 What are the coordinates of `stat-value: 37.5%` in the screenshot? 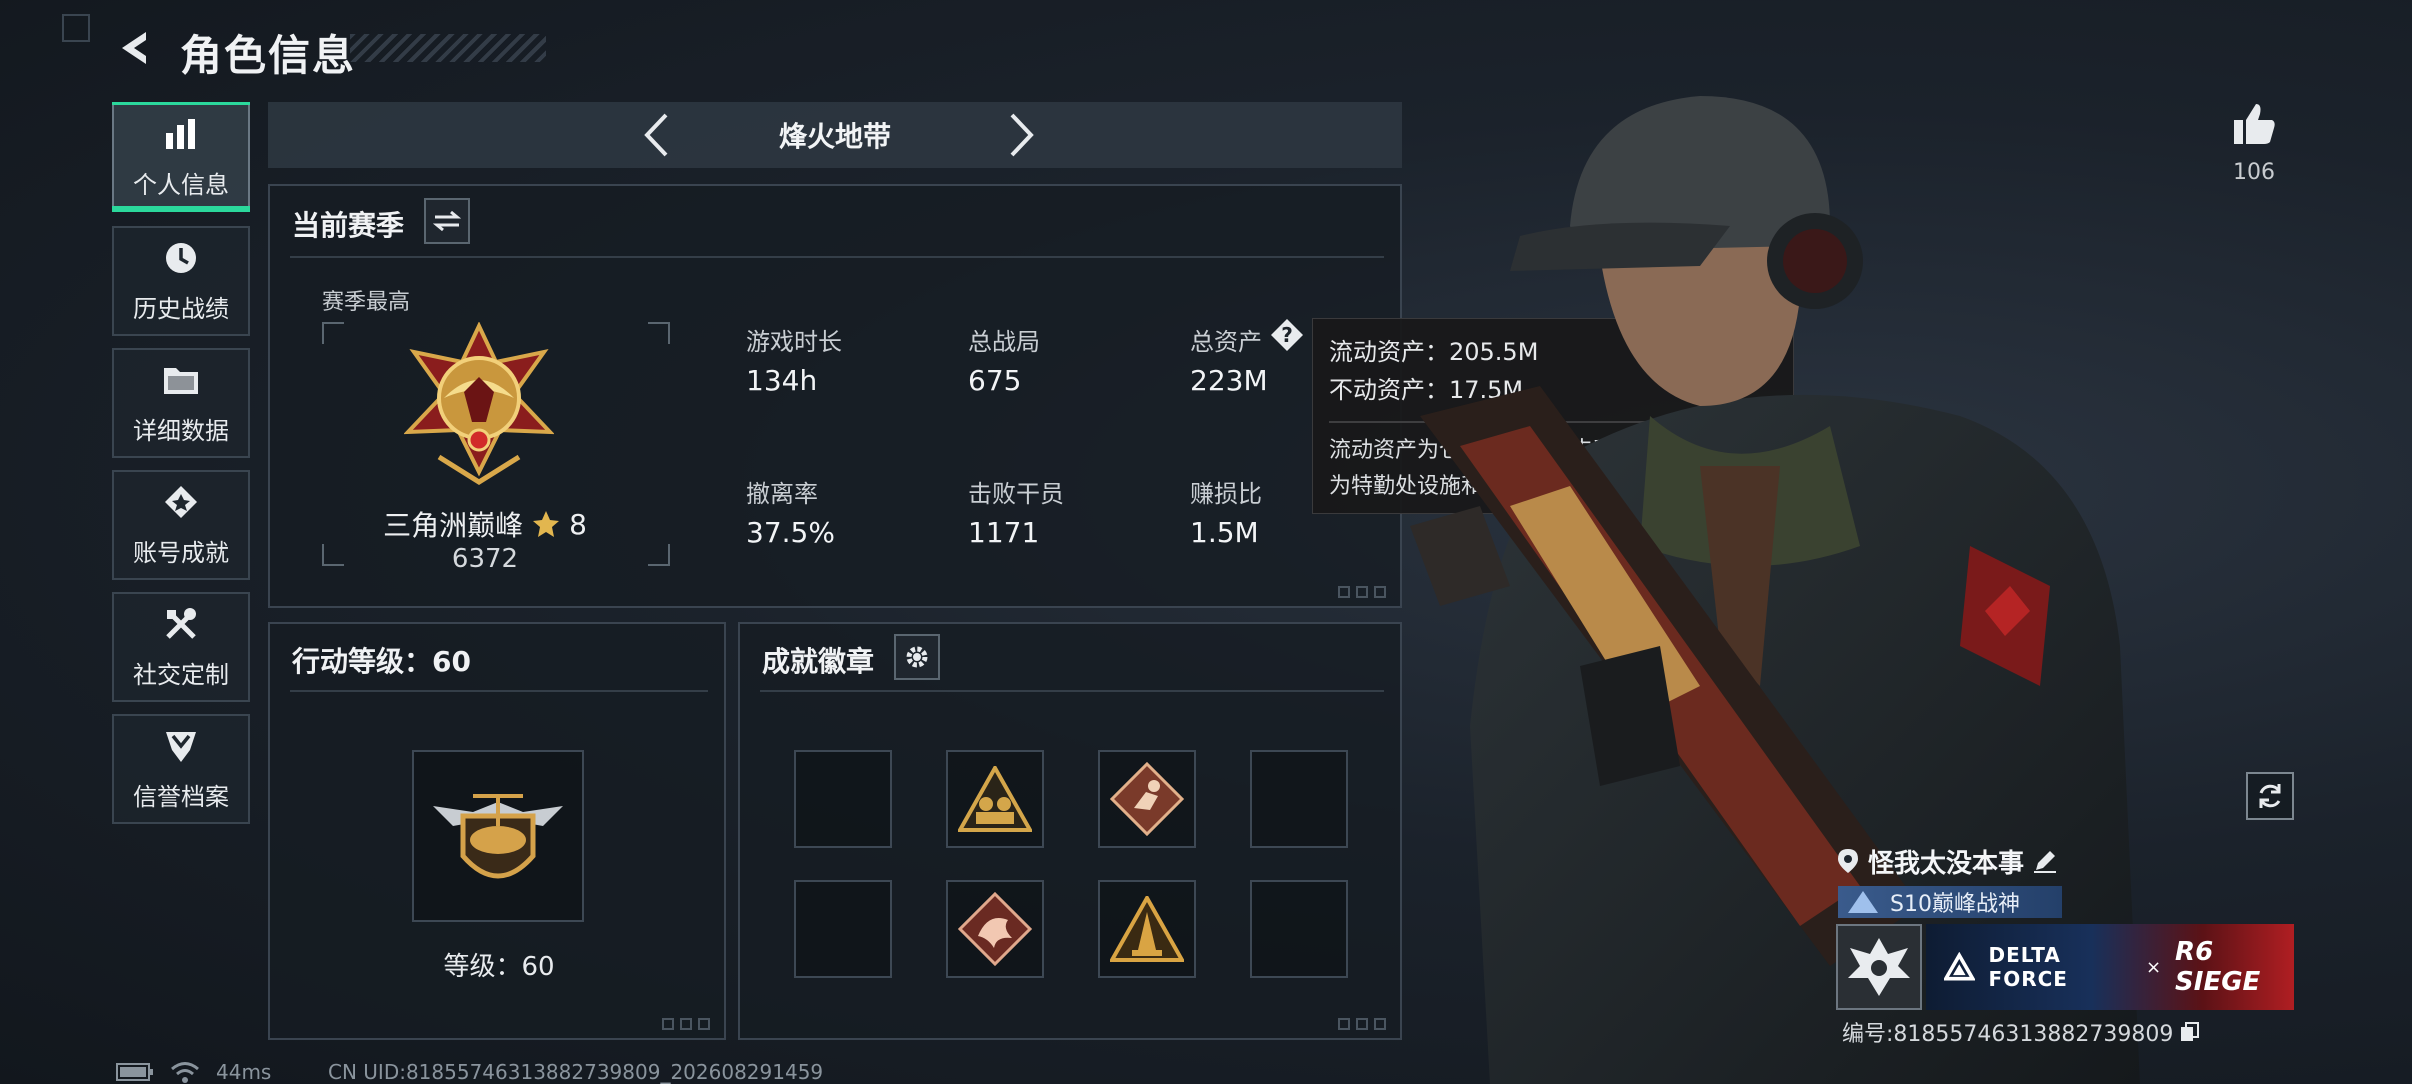 It's located at (790, 532).